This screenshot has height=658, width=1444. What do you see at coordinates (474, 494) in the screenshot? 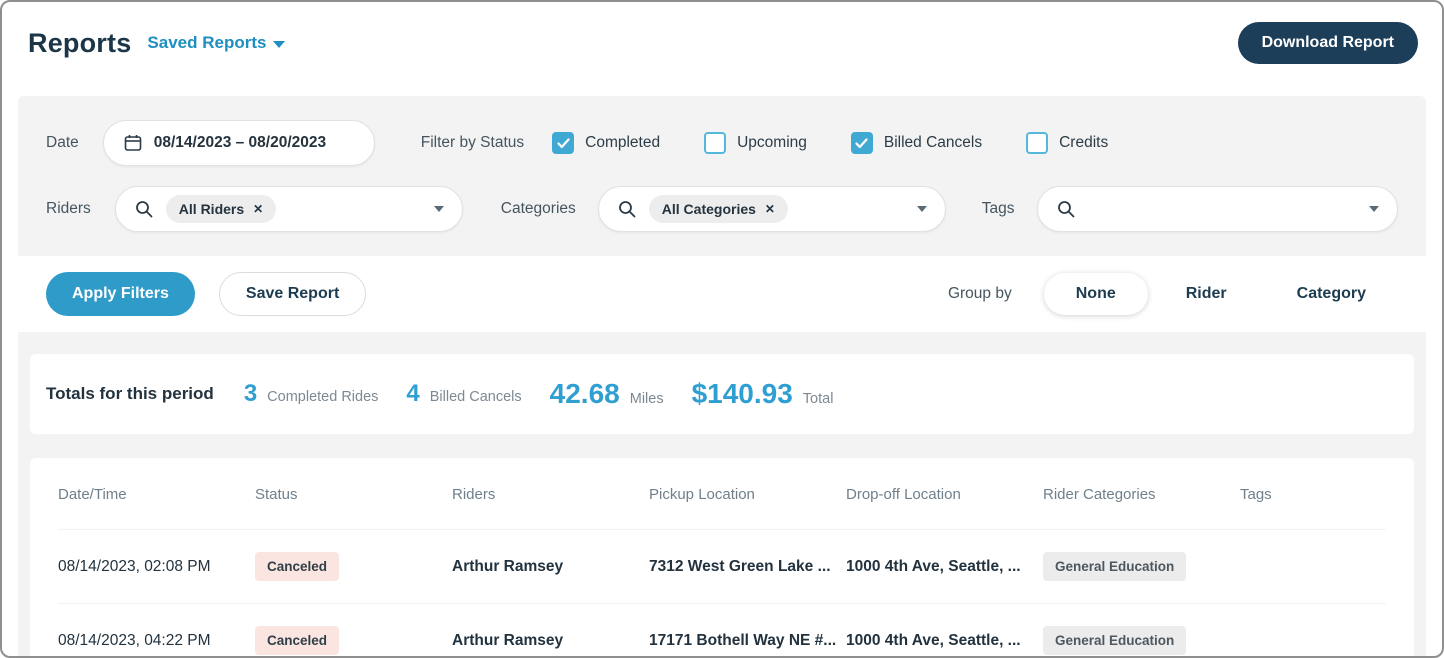
I see `column-header-riders: Riders` at bounding box center [474, 494].